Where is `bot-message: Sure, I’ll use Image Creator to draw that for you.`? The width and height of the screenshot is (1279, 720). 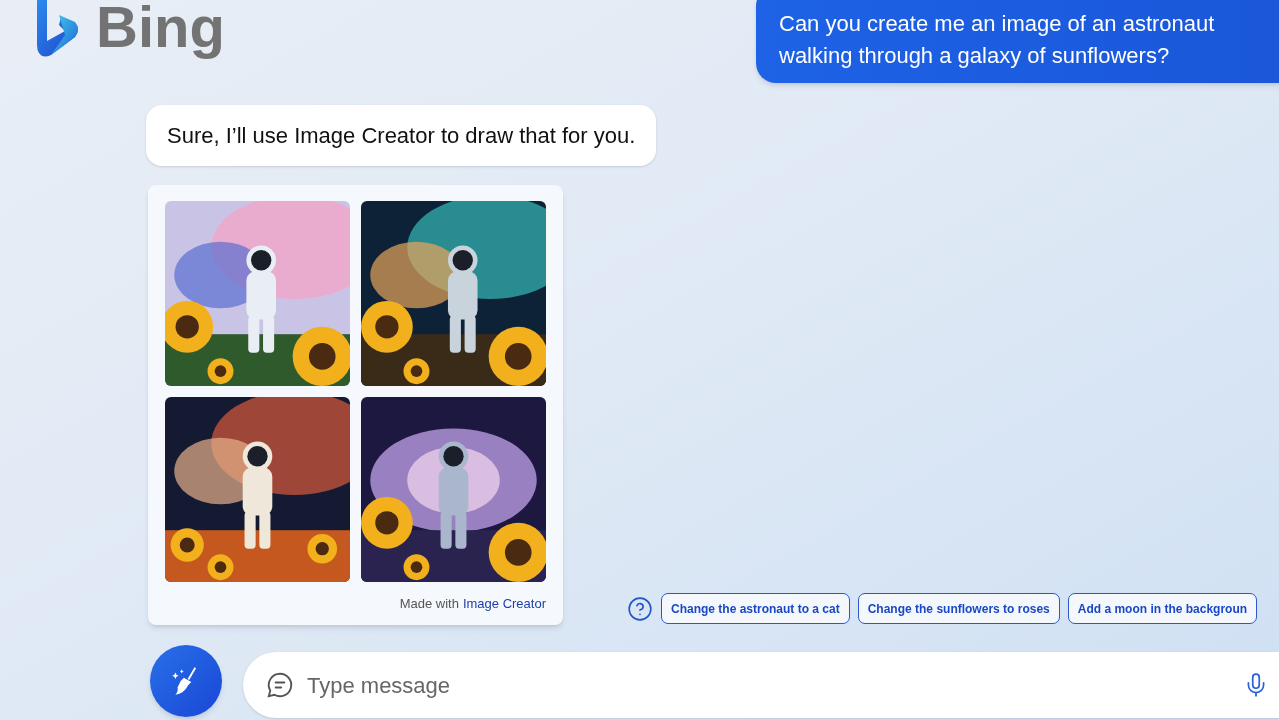
bot-message: Sure, I’ll use Image Creator to draw that for you. is located at coordinates (401, 135).